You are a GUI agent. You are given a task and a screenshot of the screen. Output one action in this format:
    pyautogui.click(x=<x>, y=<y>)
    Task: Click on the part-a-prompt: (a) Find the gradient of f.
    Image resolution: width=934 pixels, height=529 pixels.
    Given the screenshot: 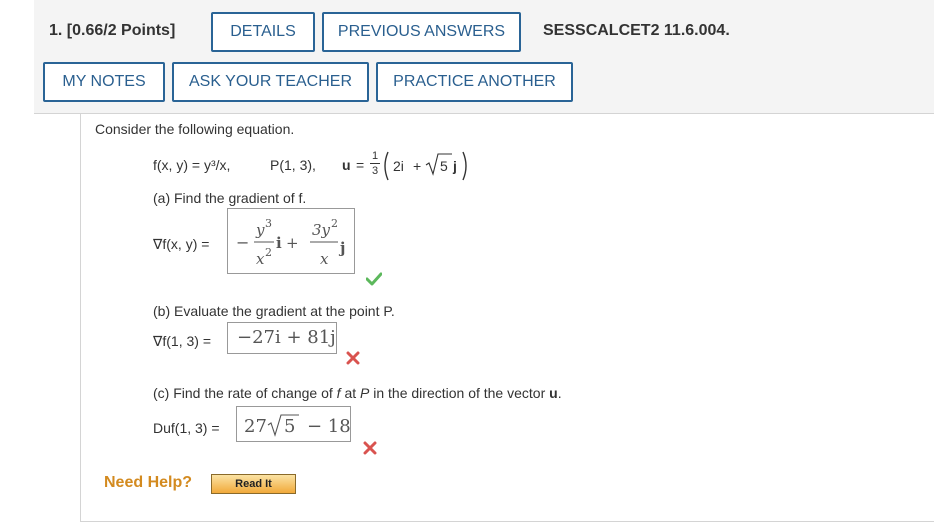 What is the action you would take?
    pyautogui.click(x=230, y=198)
    